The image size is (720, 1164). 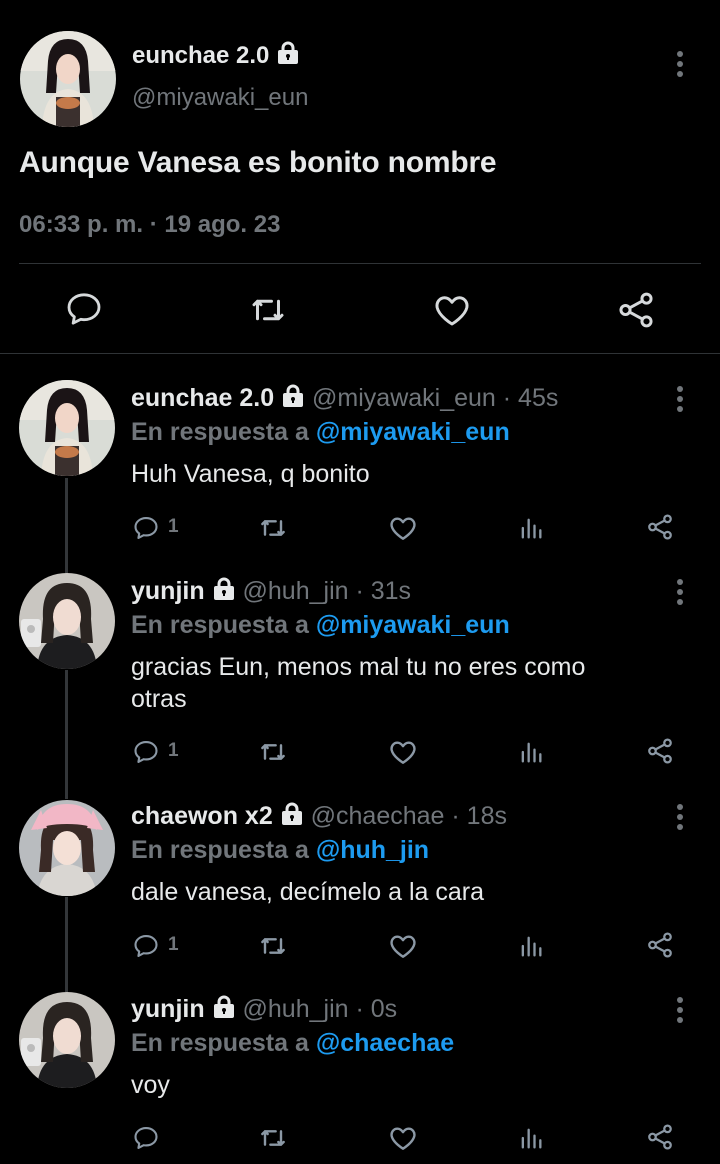 What do you see at coordinates (327, 591) in the screenshot?
I see `handle-time: @huh_jin · 31s` at bounding box center [327, 591].